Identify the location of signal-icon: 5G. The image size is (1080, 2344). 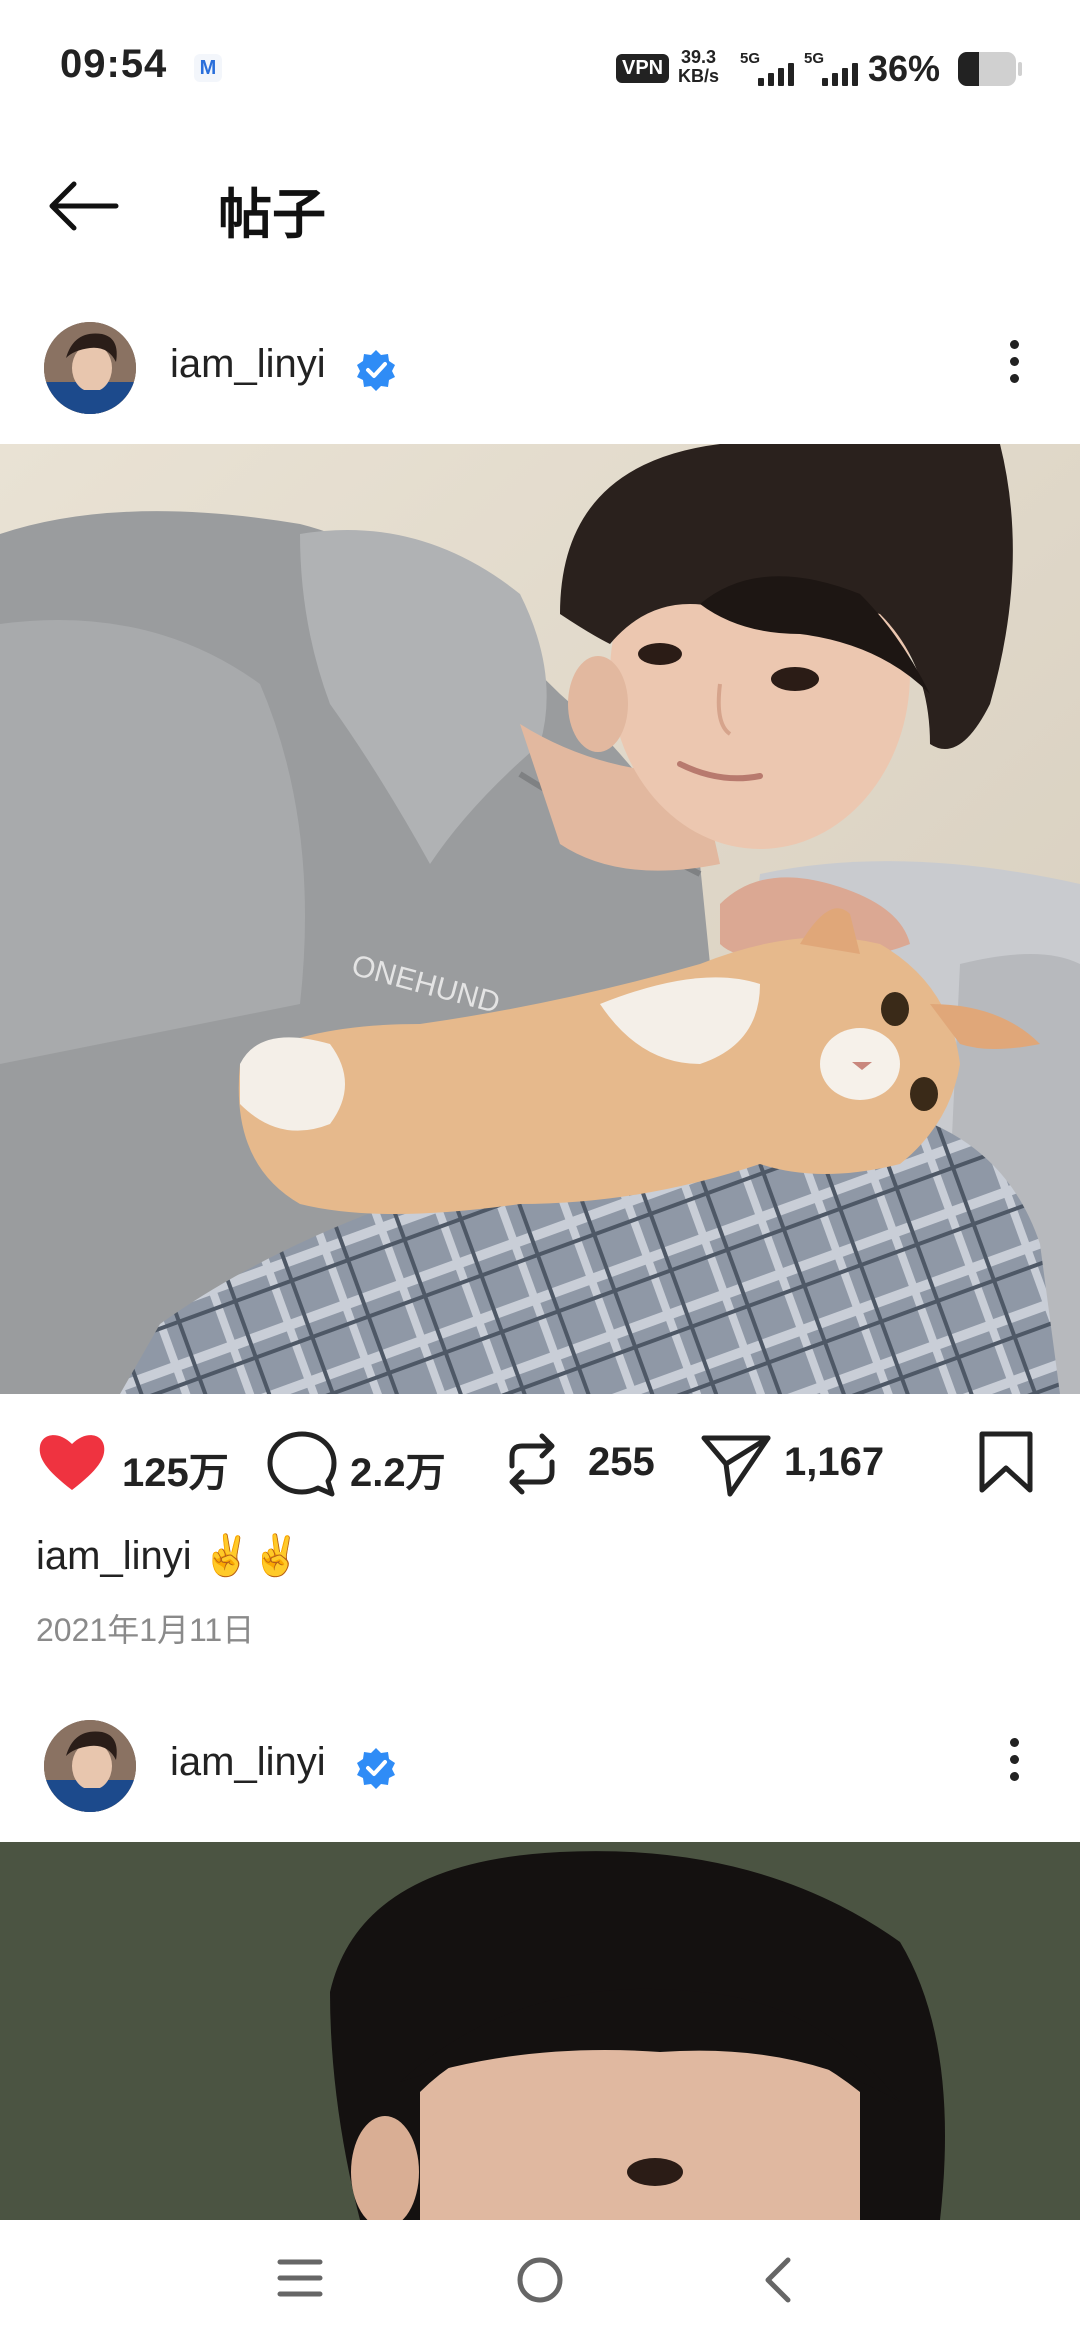
(770, 70).